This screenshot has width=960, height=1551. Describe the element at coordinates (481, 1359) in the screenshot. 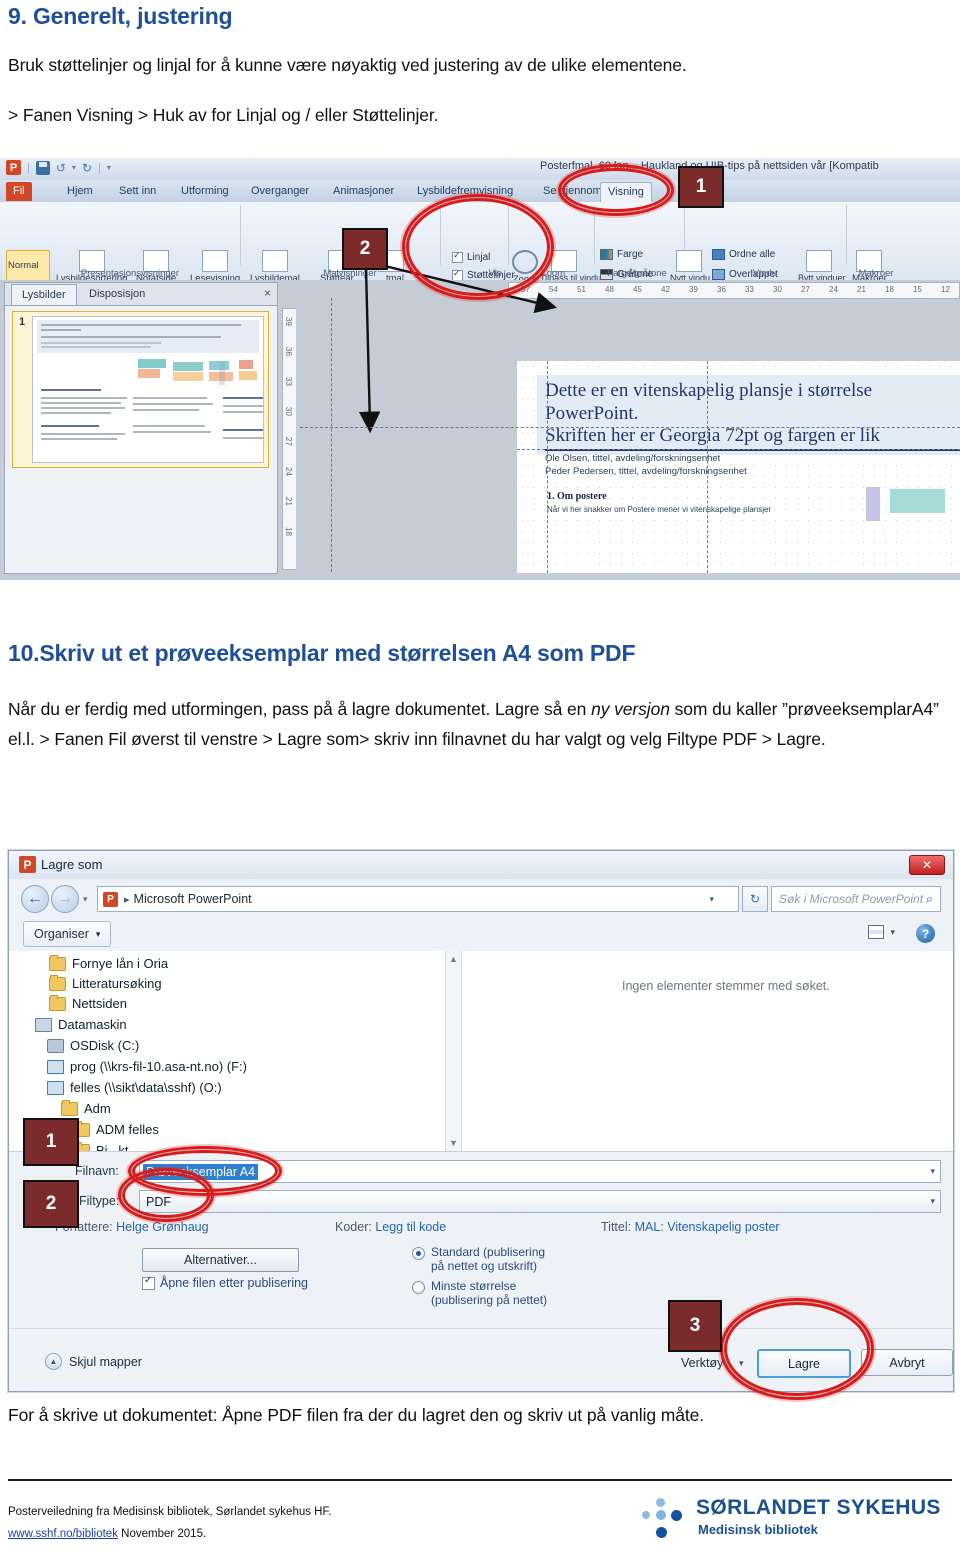

I see `dialog-footer: ▲ Skjul mapper Verktøy ▾ Lagre Avbryt` at that location.